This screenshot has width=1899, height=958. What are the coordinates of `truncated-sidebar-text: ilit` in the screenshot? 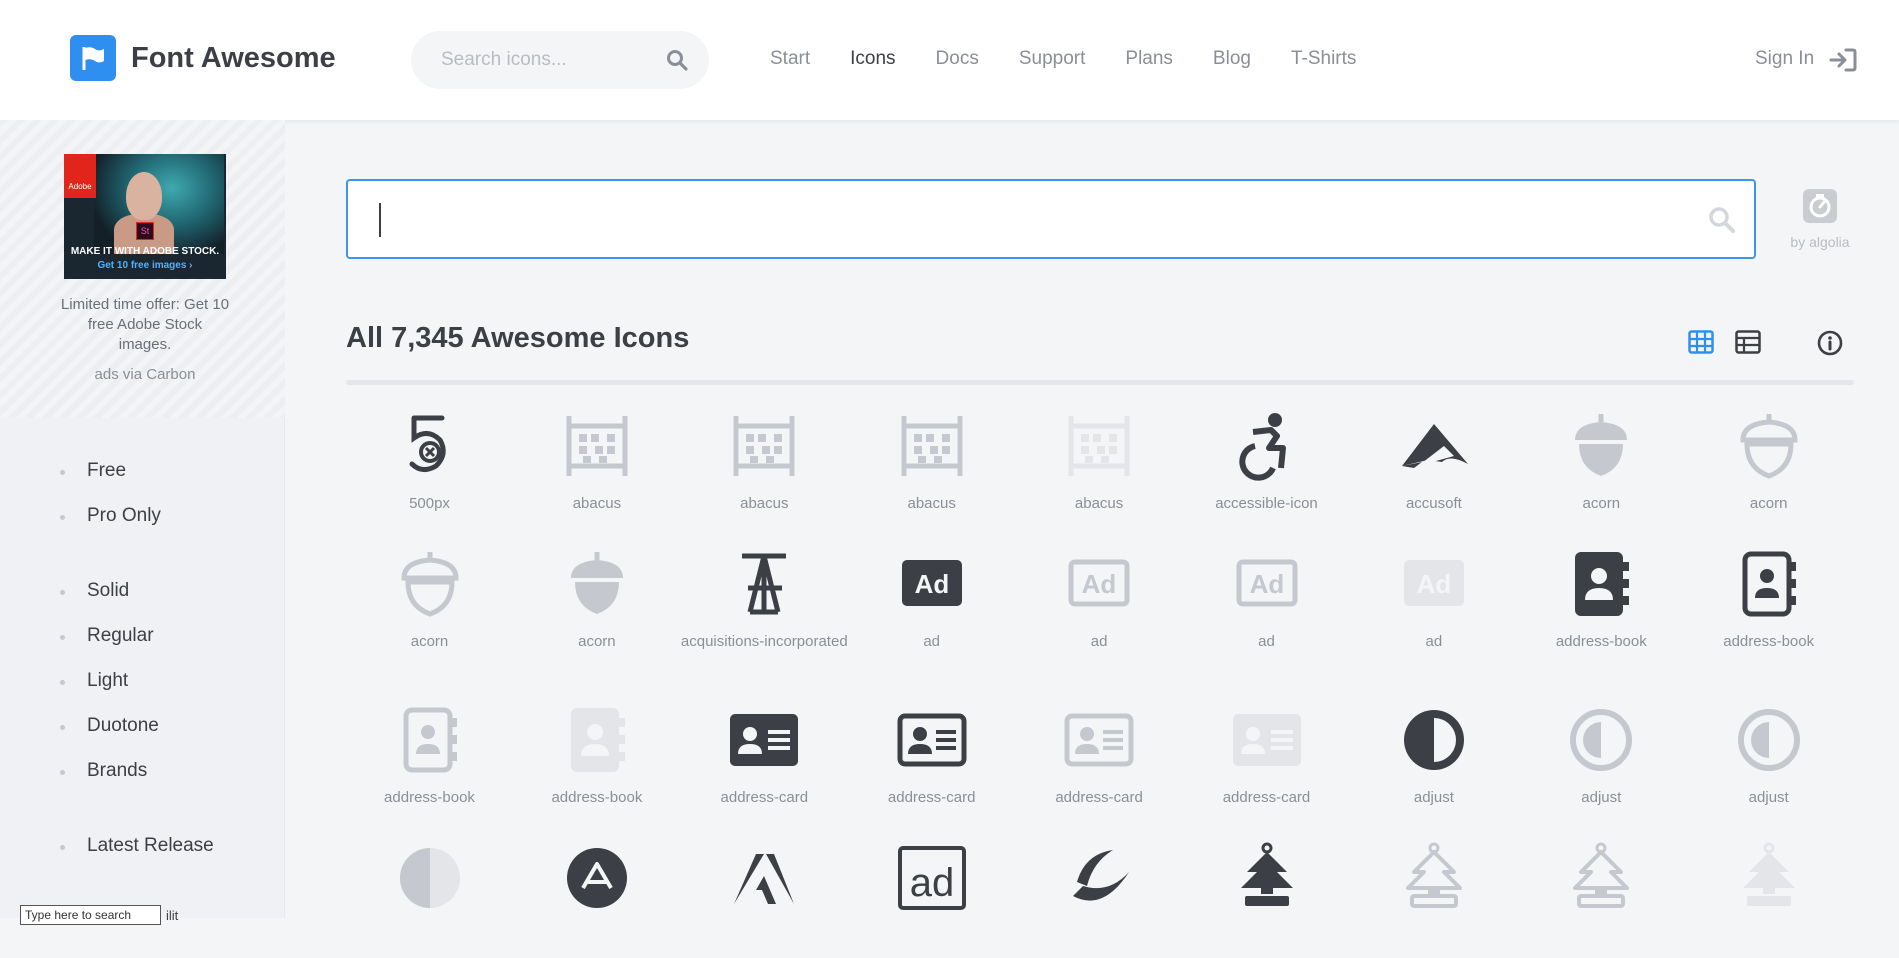 It's located at (172, 915).